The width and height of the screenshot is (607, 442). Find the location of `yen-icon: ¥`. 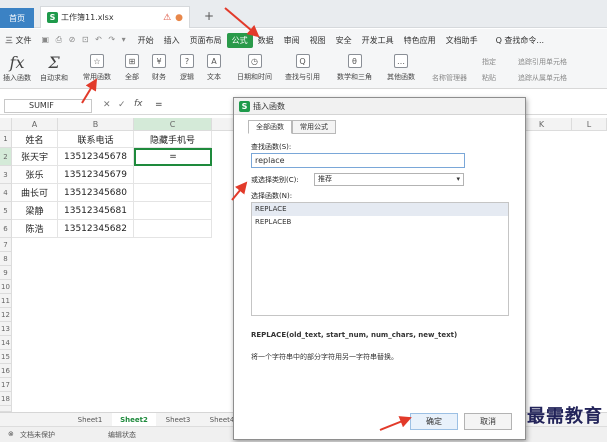

yen-icon: ¥ is located at coordinates (159, 61).